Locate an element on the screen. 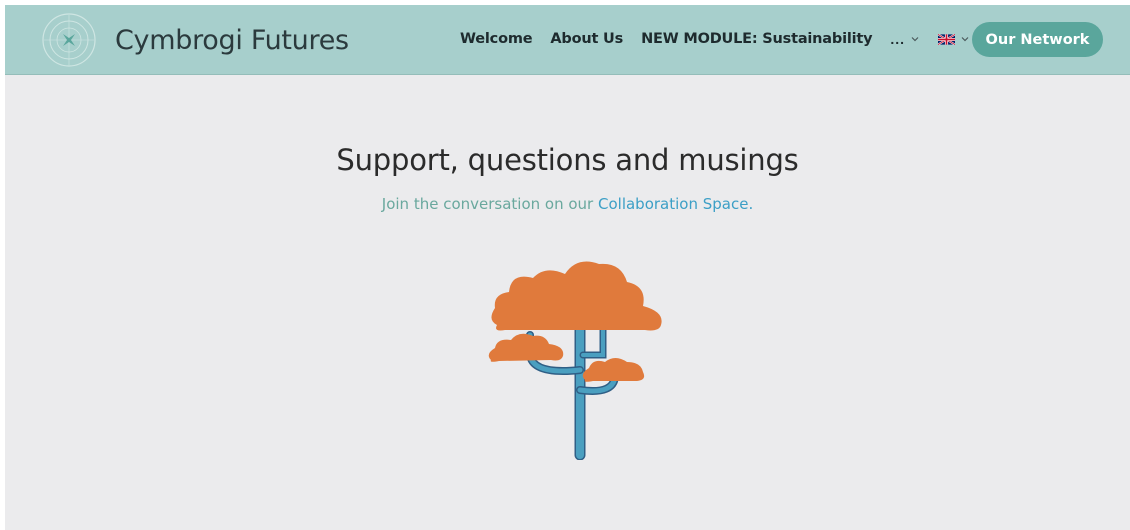  subtitle-text: Join the conversation on our is located at coordinates (489, 204).